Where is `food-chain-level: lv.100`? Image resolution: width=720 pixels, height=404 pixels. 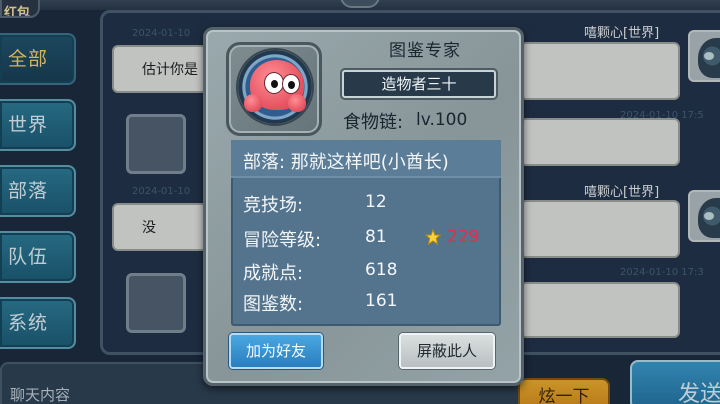 food-chain-level: lv.100 is located at coordinates (442, 120).